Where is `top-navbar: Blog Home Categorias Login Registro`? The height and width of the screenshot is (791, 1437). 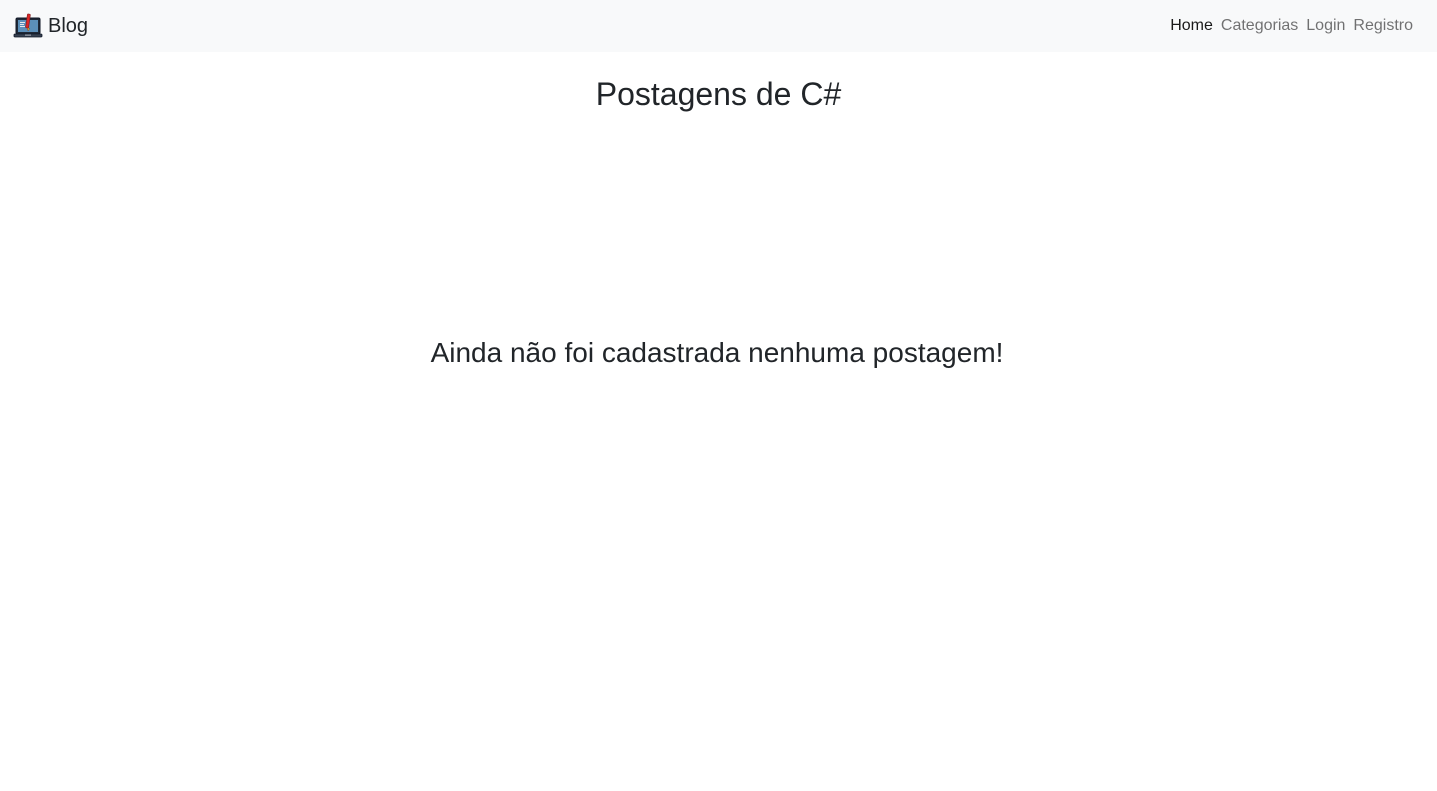 top-navbar: Blog Home Categorias Login Registro is located at coordinates (718, 26).